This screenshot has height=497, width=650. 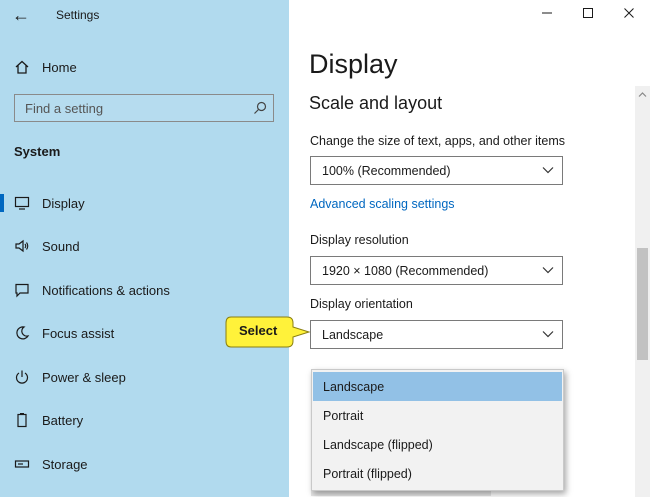 What do you see at coordinates (37, 151) in the screenshot?
I see `section-title: System` at bounding box center [37, 151].